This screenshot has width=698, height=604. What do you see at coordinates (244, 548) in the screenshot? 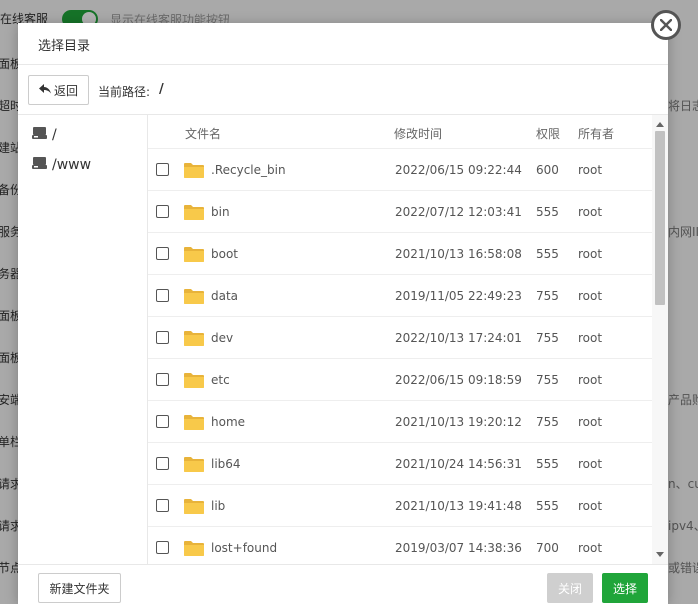
I see `file-name: lost+found` at bounding box center [244, 548].